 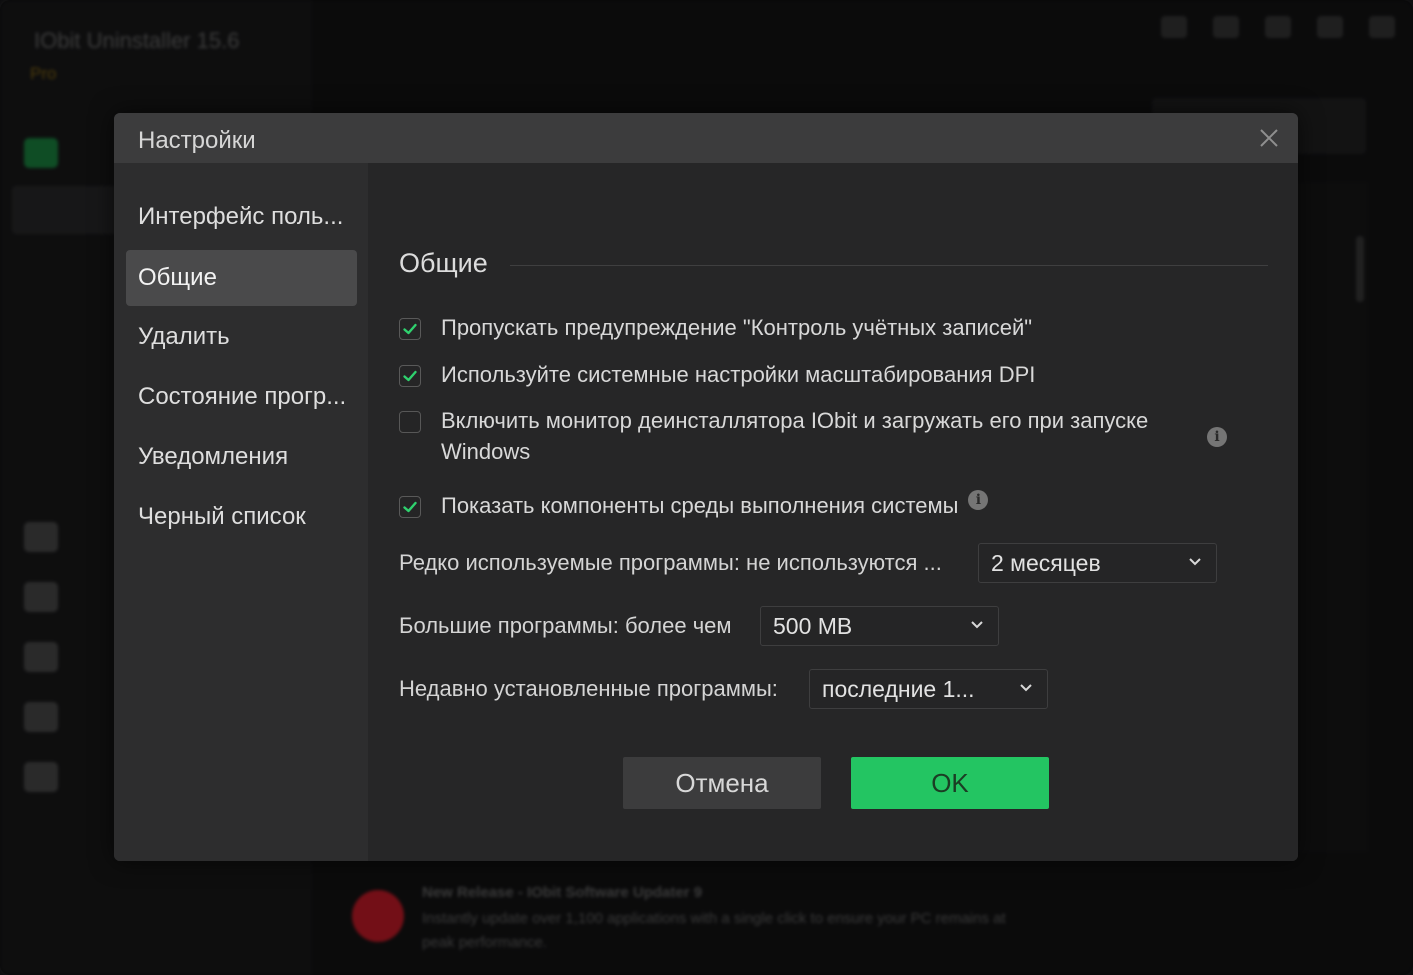 I want to click on nav-item-blacklist: Черный список, so click(x=241, y=517).